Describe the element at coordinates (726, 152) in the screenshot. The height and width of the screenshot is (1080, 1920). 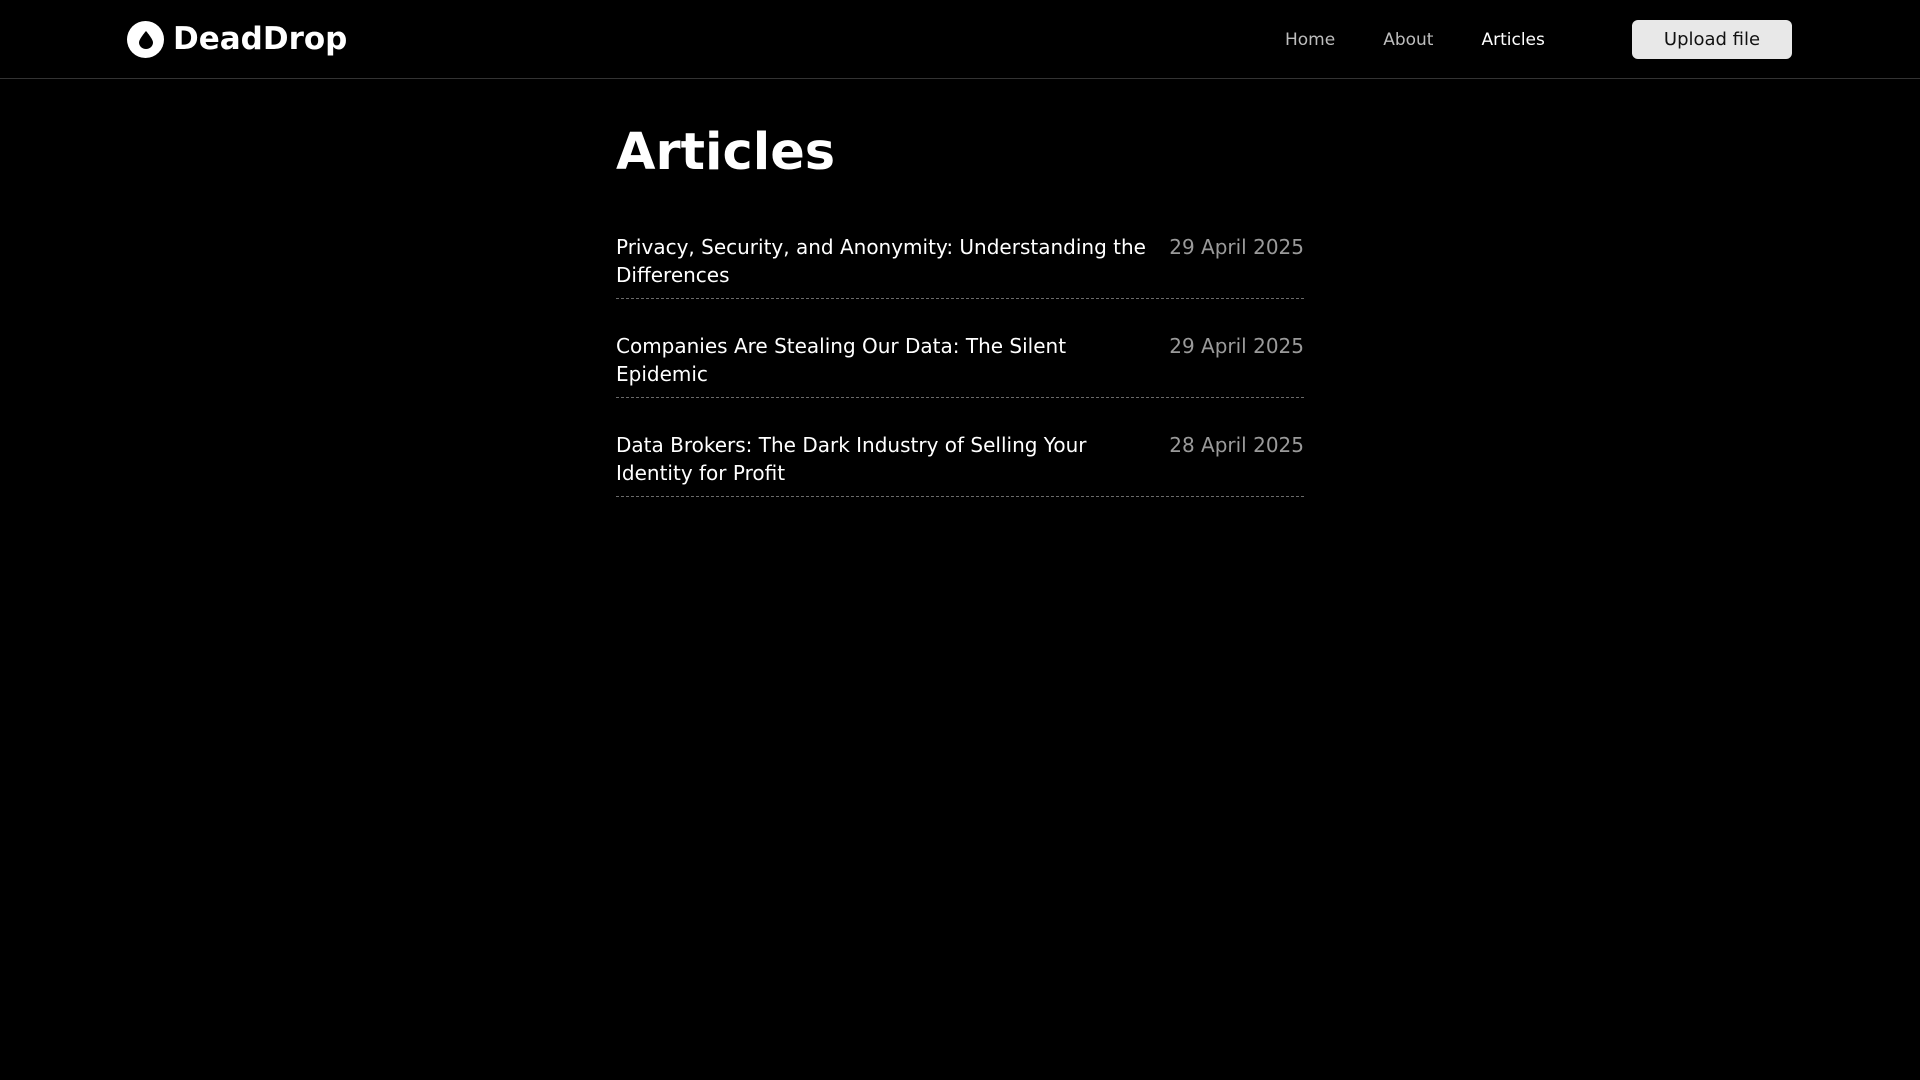
I see `page-title: Articles` at that location.